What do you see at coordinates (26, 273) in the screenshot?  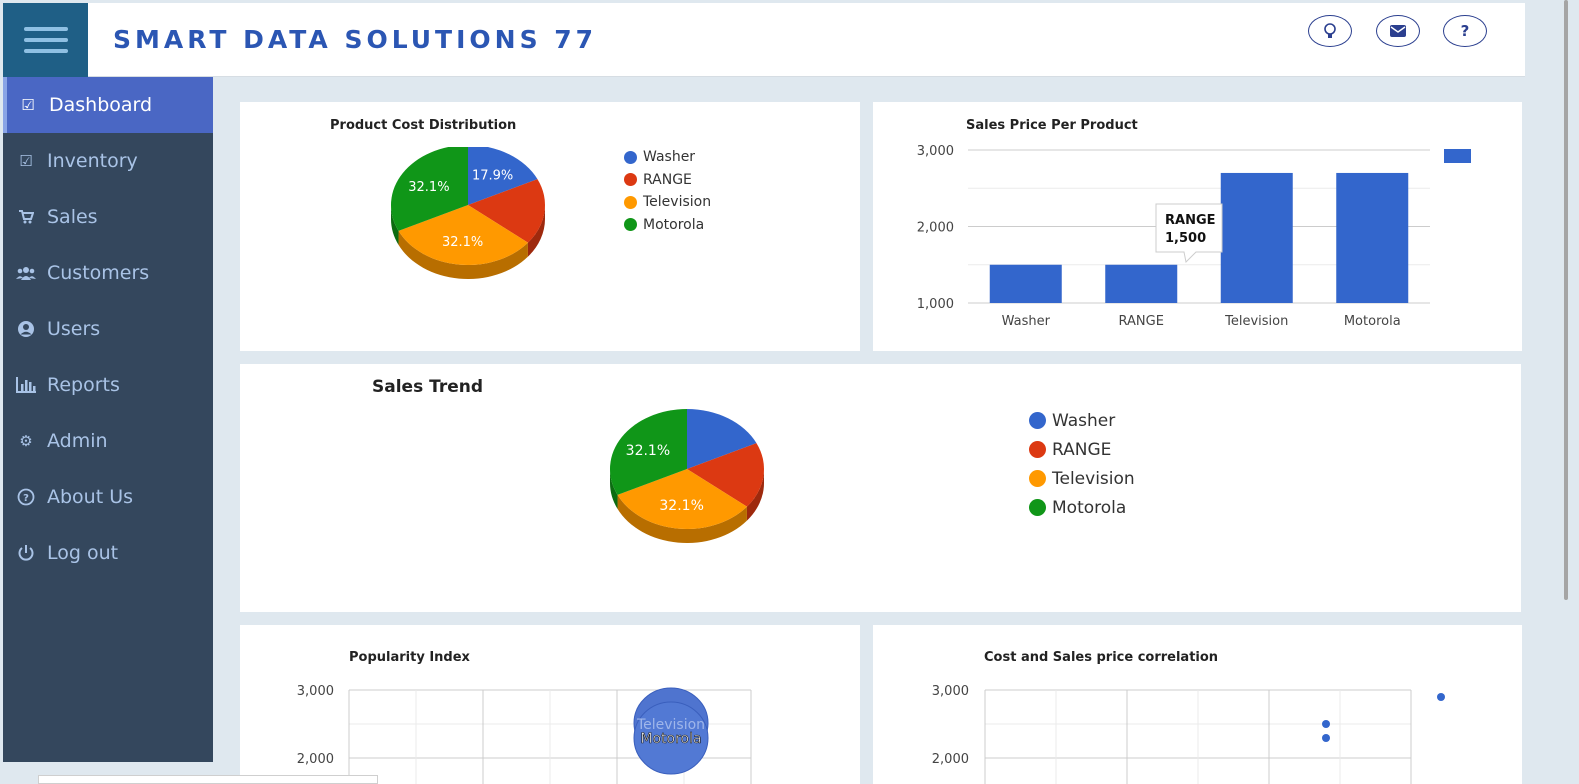 I see `users-icon` at bounding box center [26, 273].